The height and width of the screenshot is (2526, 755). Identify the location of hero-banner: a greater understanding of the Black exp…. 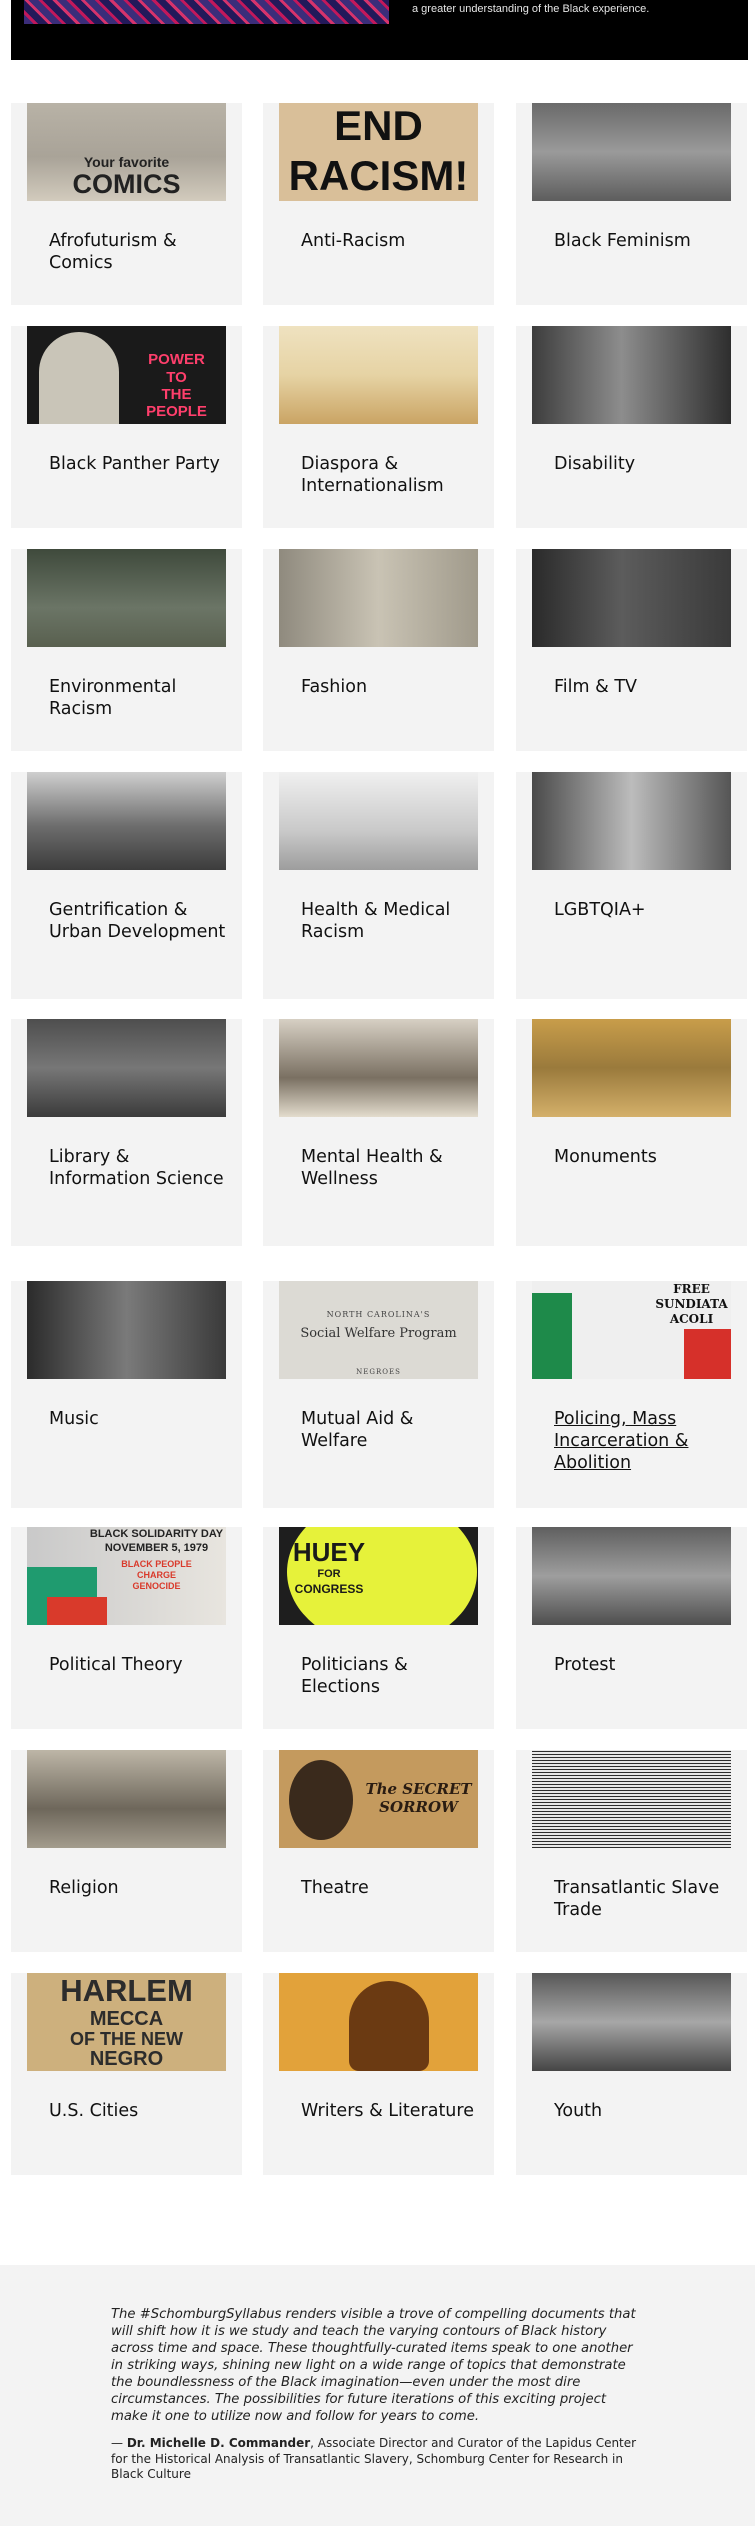
(379, 30).